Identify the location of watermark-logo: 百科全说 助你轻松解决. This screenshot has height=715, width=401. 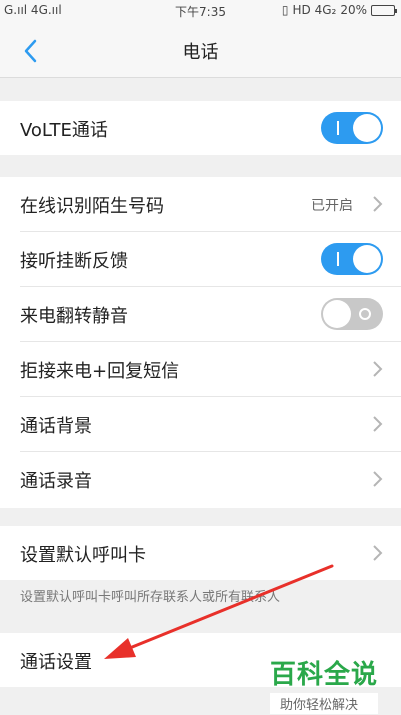
(324, 684).